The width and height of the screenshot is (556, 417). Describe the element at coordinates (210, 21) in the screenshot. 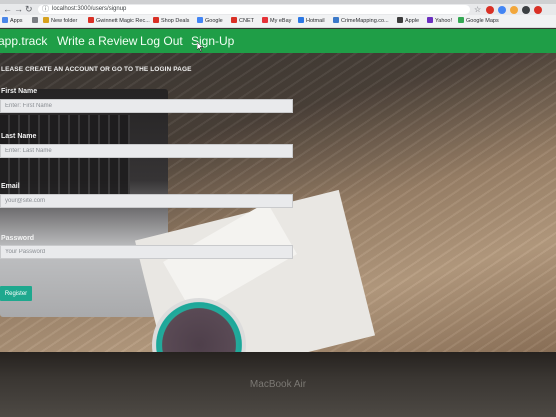

I see `bookmark-item: Google` at that location.